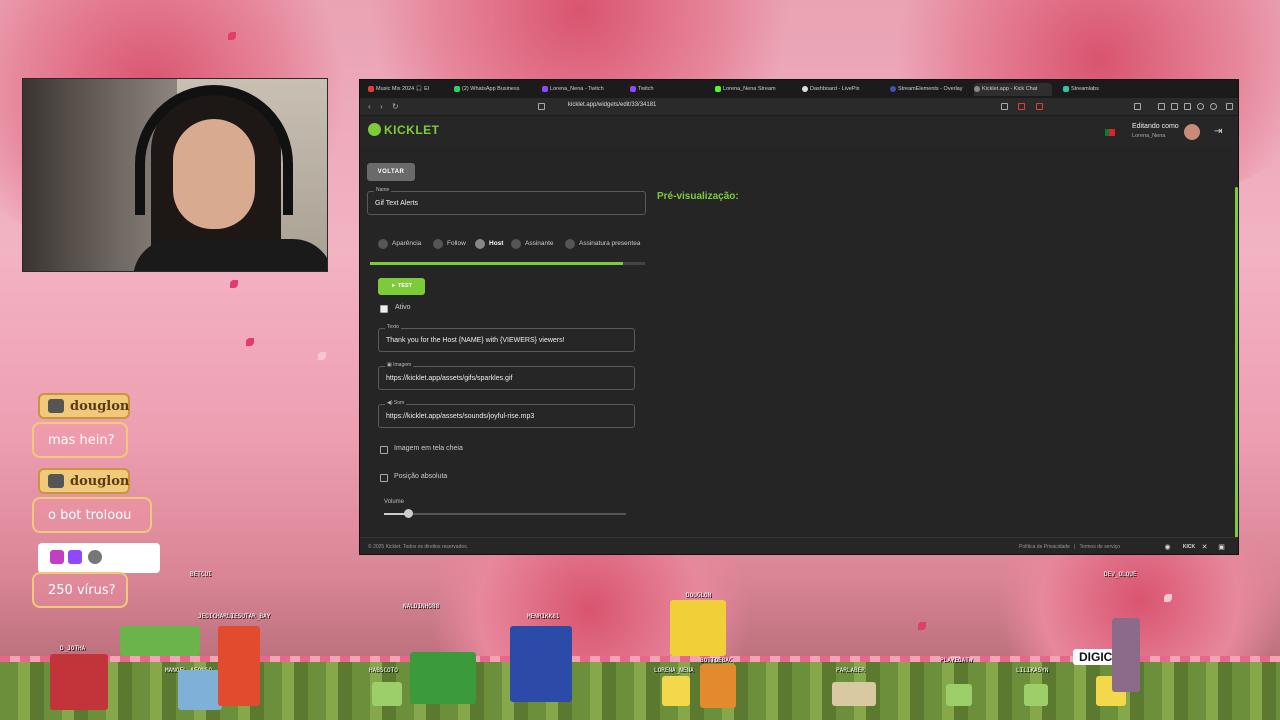 Image resolution: width=1280 pixels, height=720 pixels. What do you see at coordinates (230, 255) in the screenshot?
I see `webcam-body` at bounding box center [230, 255].